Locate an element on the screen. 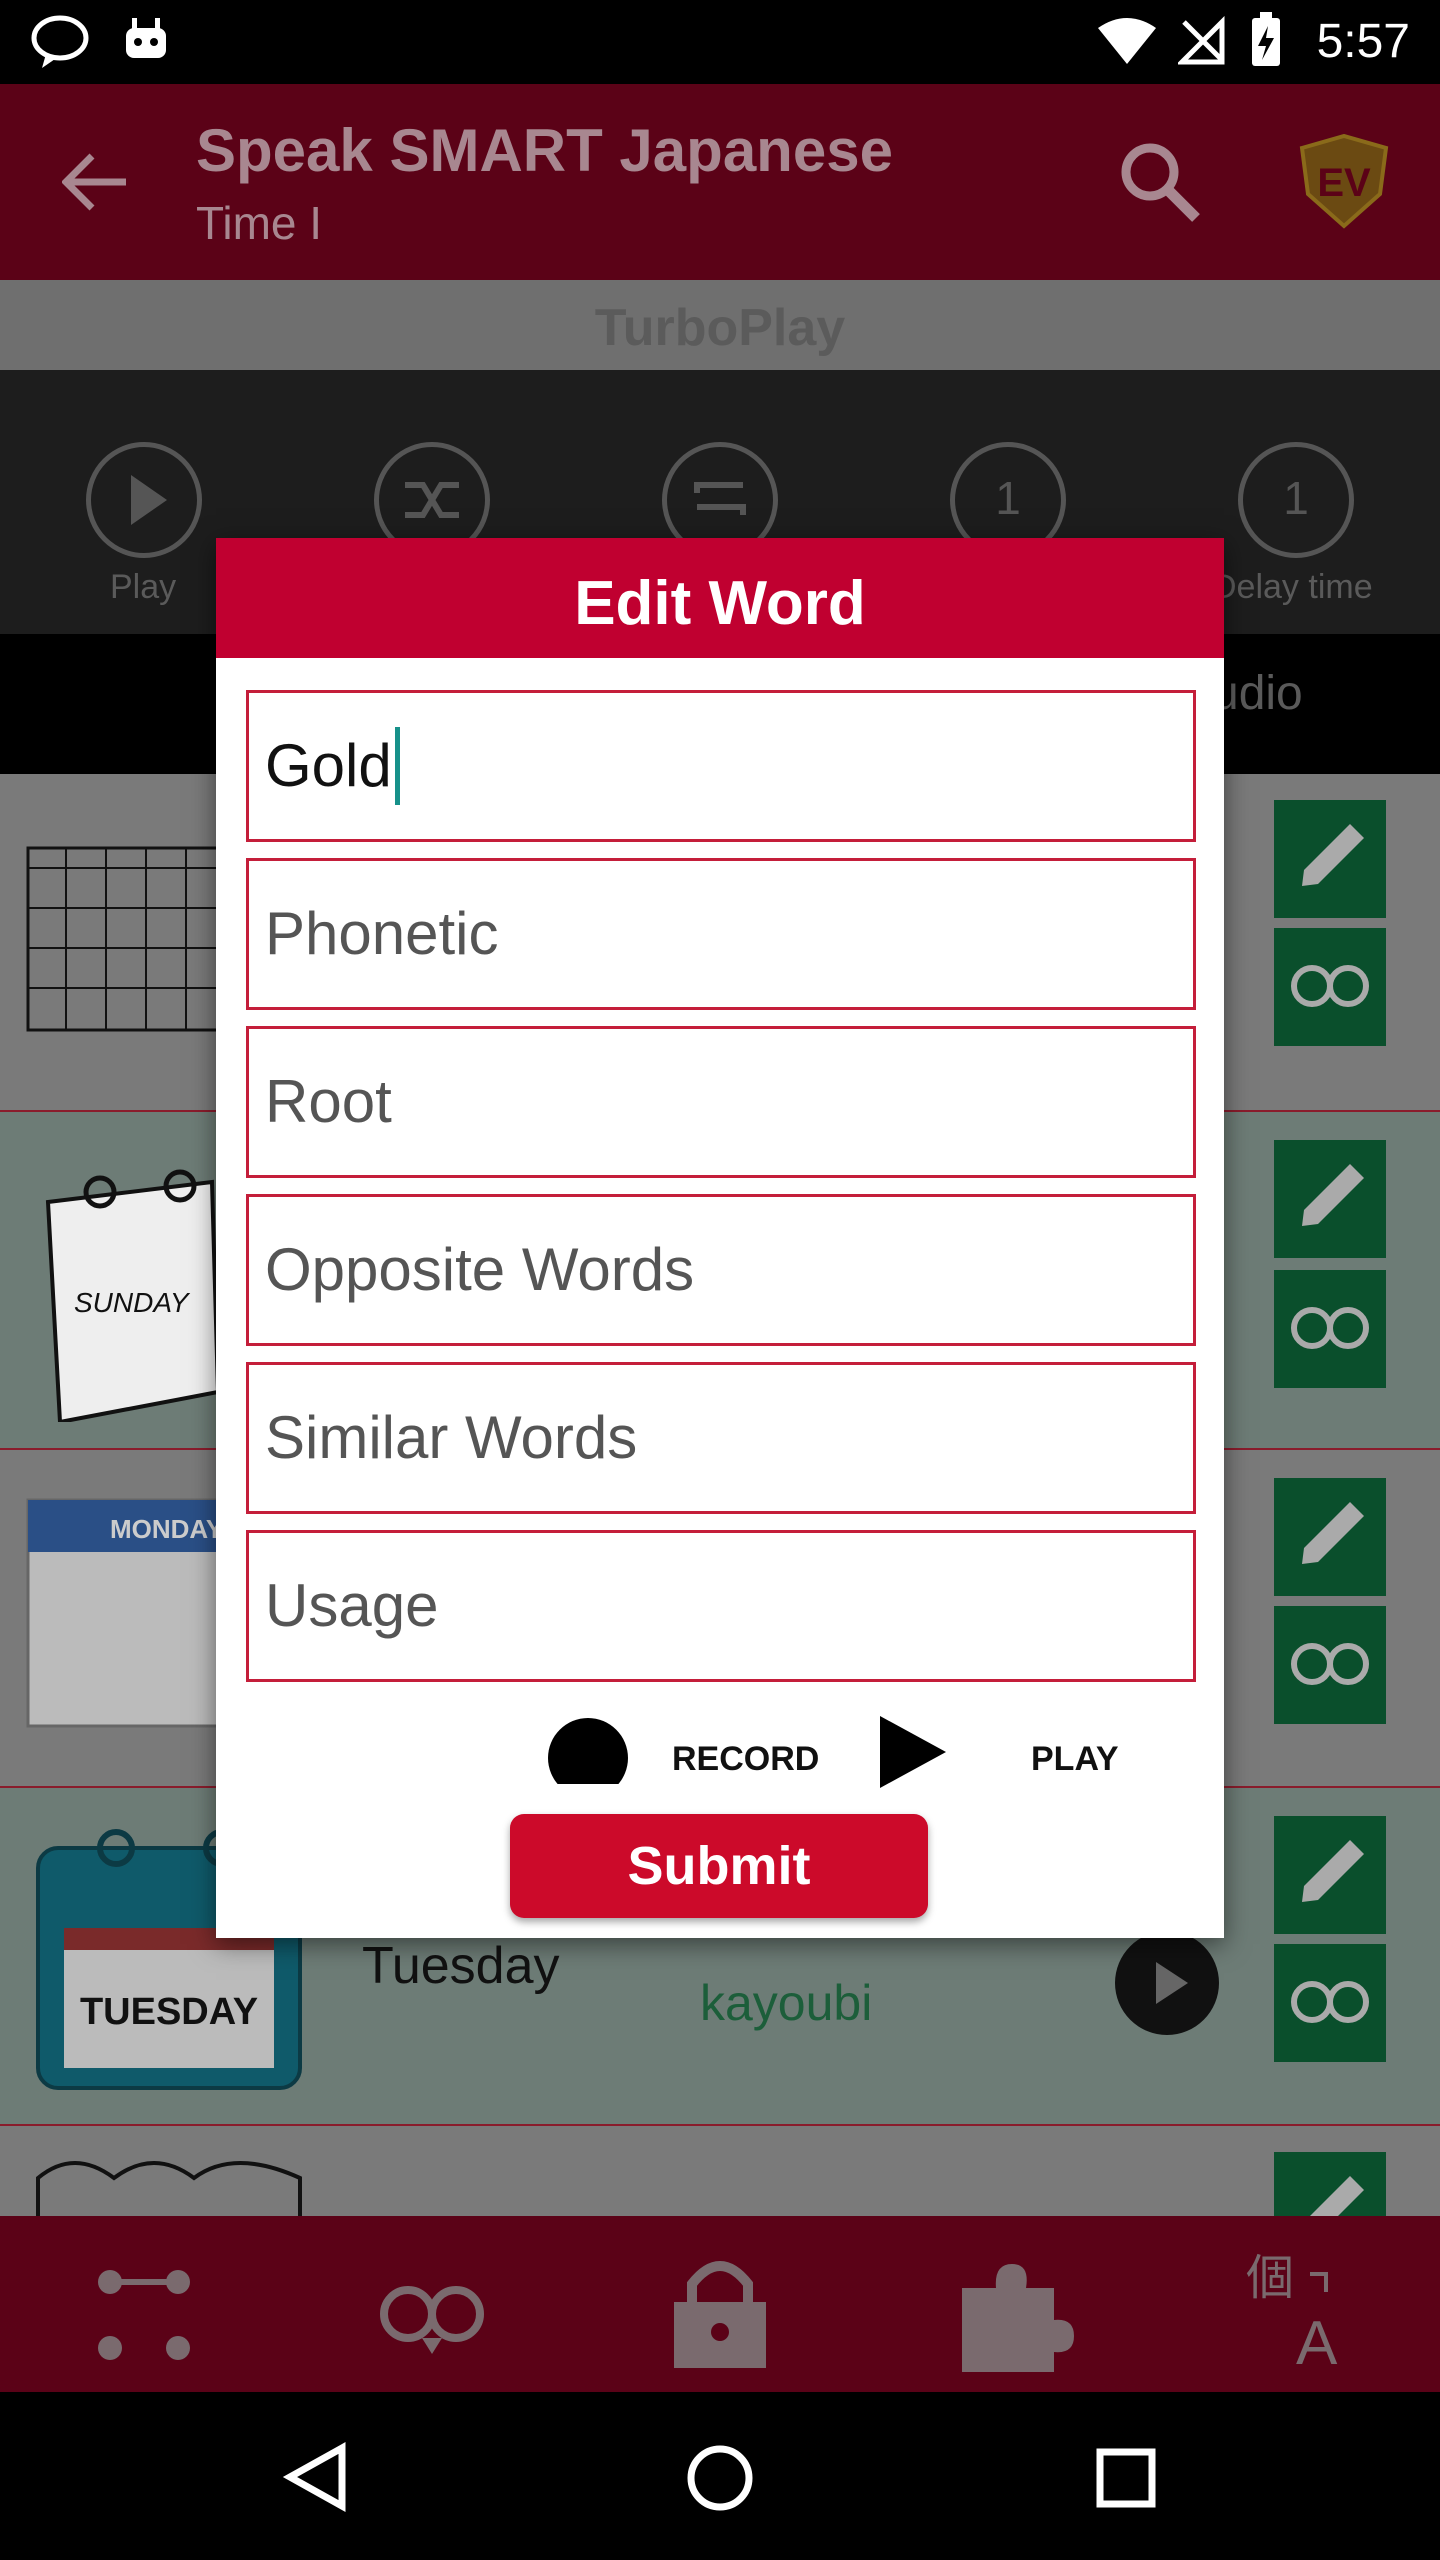 The height and width of the screenshot is (2560, 1440). word-field: Gold is located at coordinates (721, 766).